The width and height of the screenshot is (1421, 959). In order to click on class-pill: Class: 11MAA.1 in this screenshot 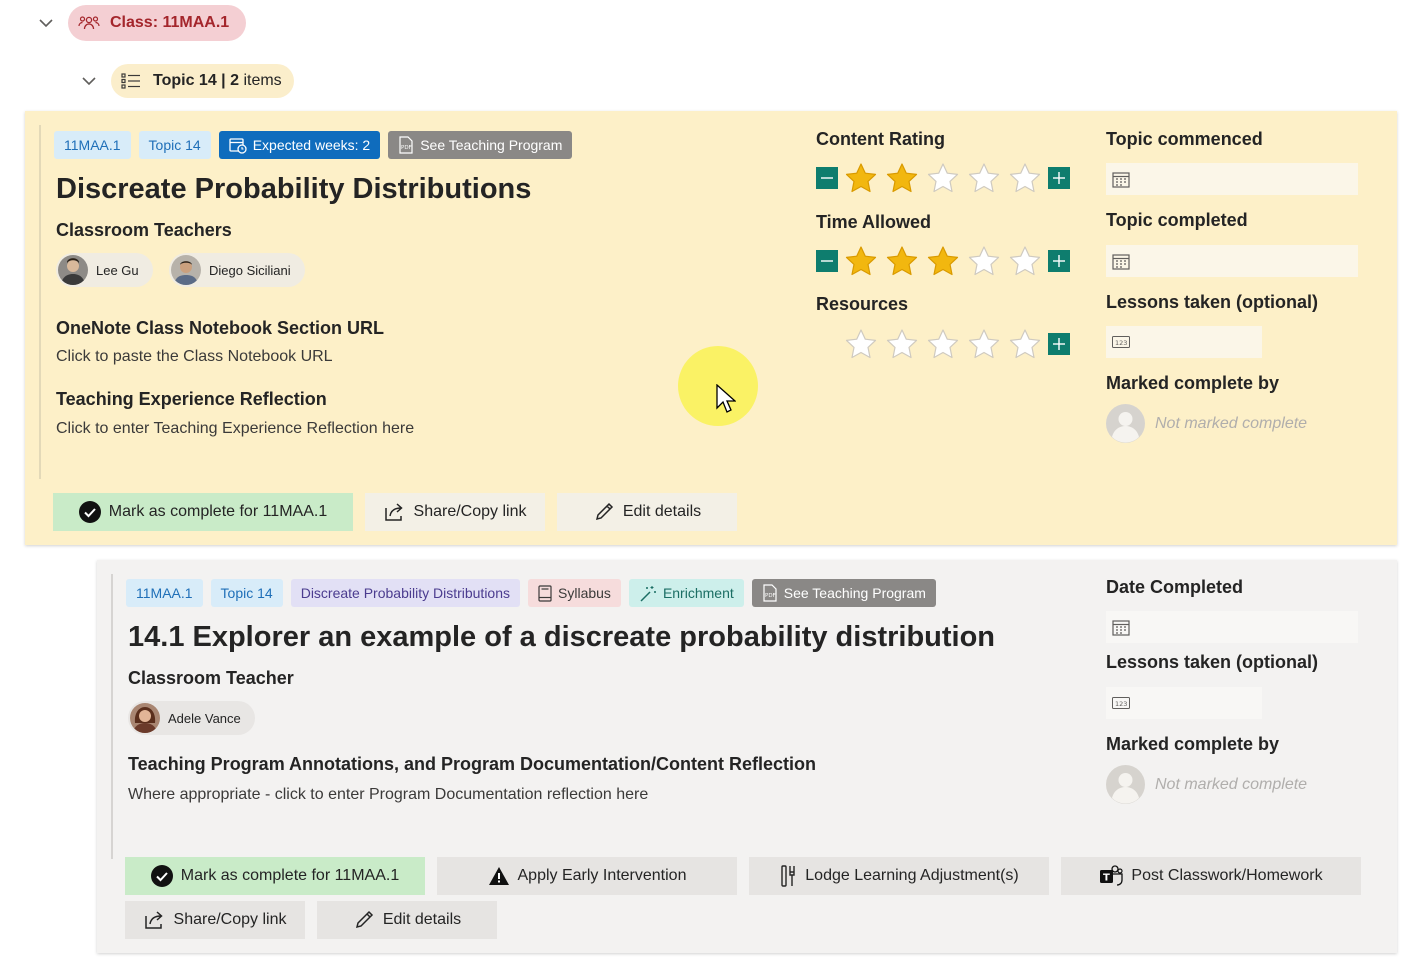, I will do `click(157, 23)`.